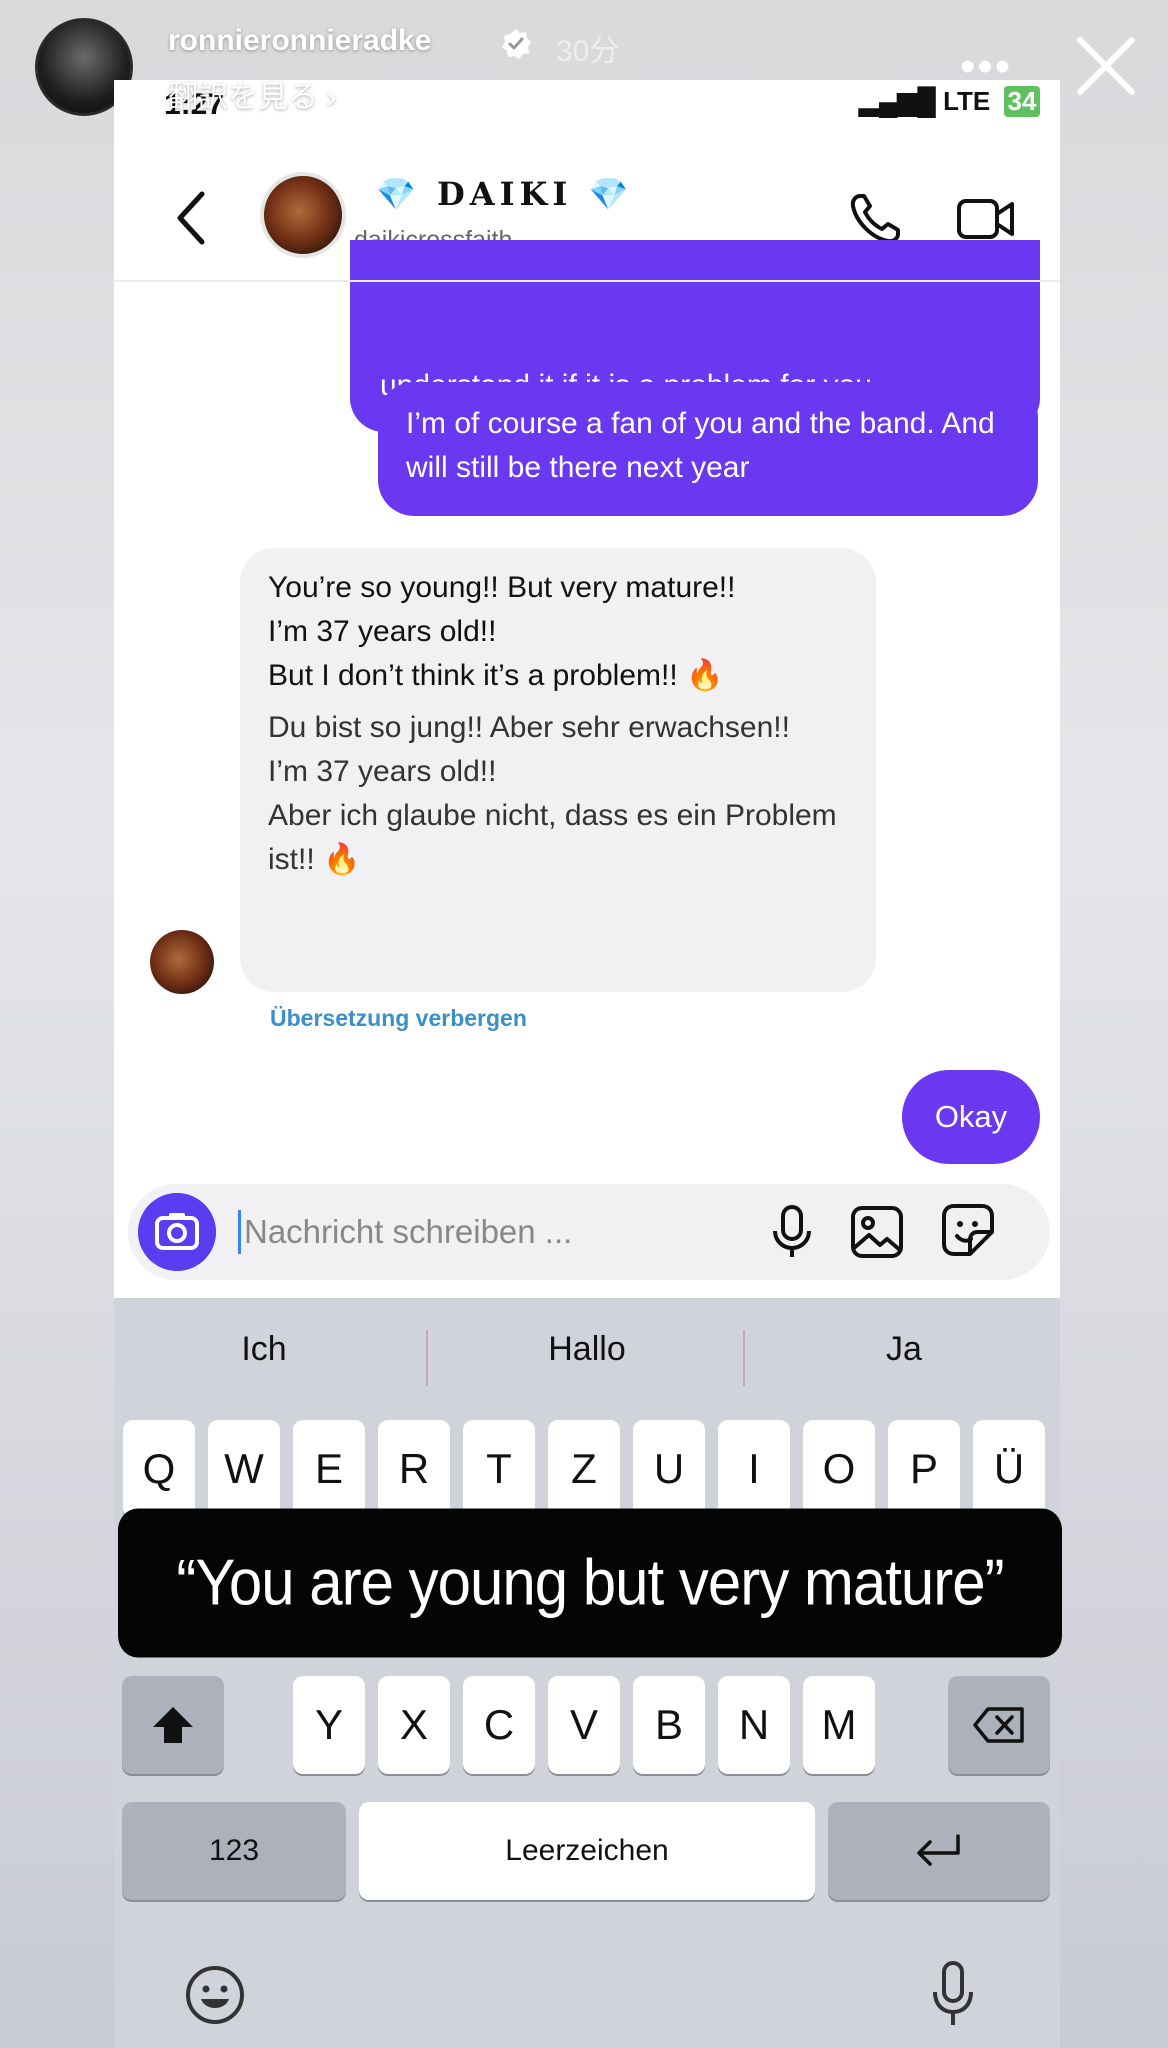 This screenshot has width=1168, height=2048. Describe the element at coordinates (587, 1851) in the screenshot. I see `space-key: Leerzeichen` at that location.